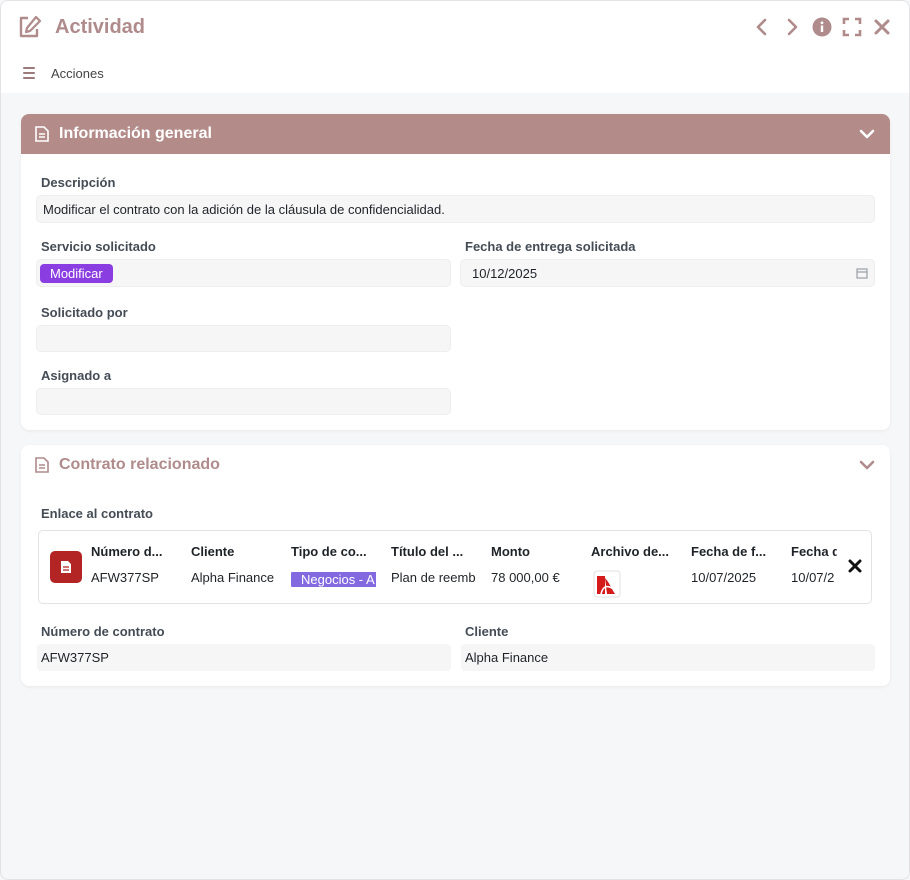 Image resolution: width=910 pixels, height=880 pixels. I want to click on column-value: 10/07/2025, so click(724, 577).